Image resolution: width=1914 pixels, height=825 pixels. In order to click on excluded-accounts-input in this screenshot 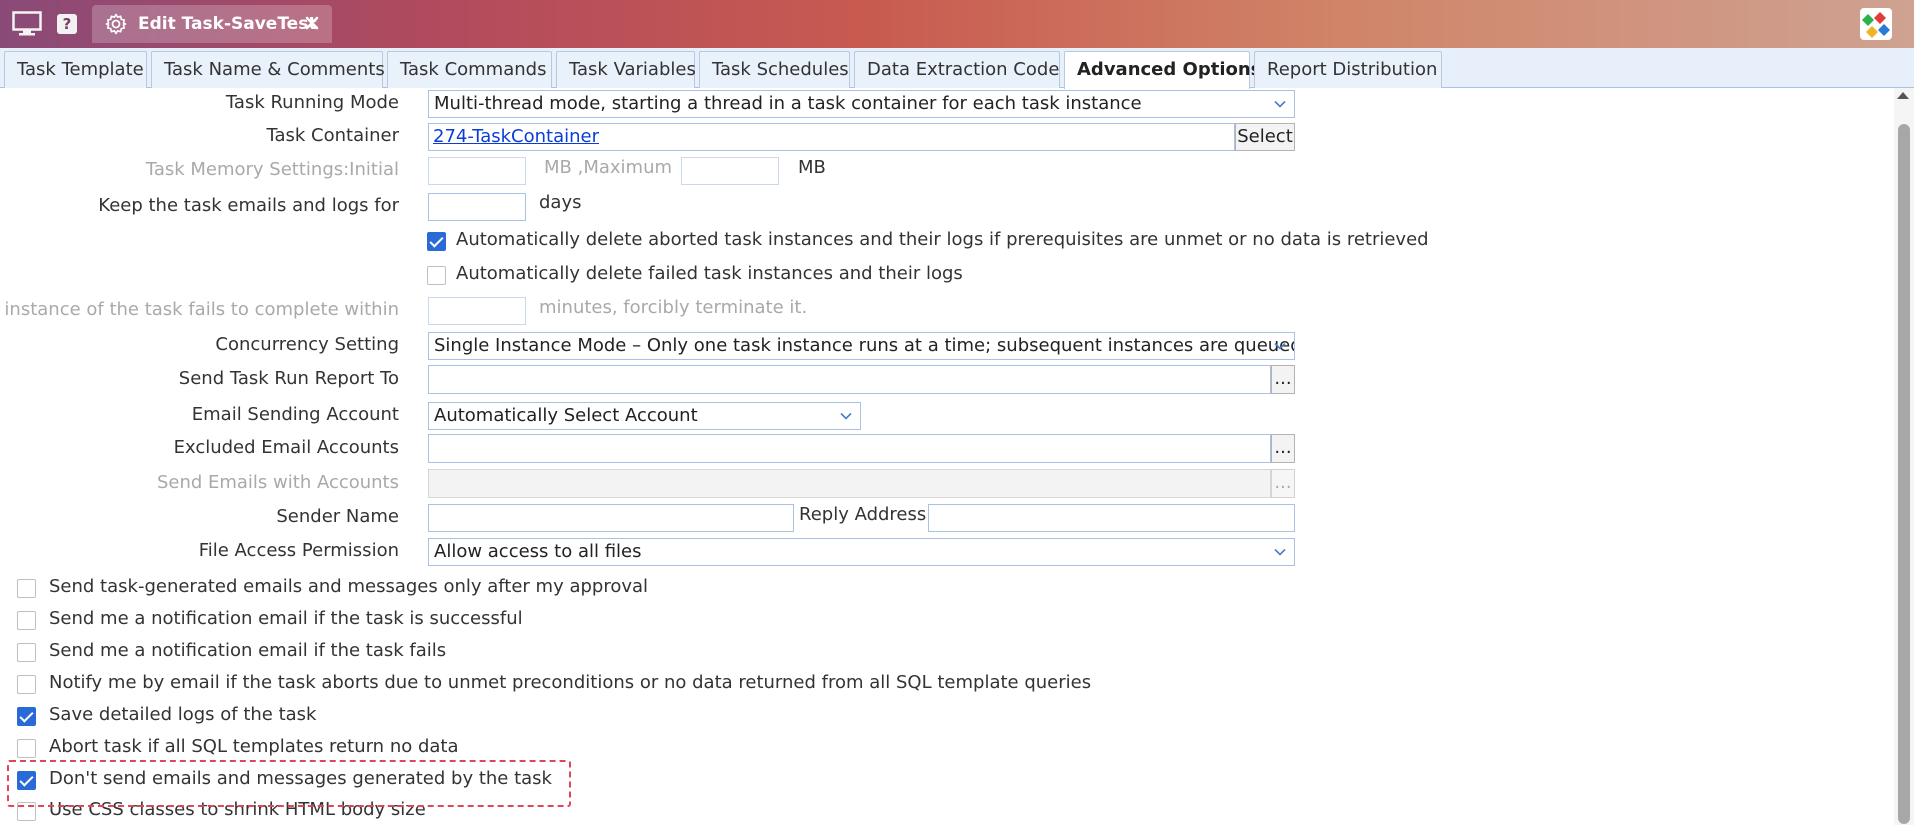, I will do `click(849, 448)`.